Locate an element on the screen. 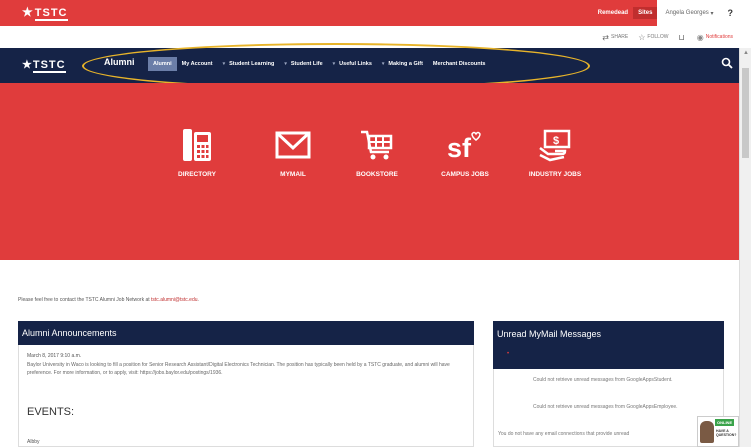 This screenshot has width=751, height=447. tile-label: INDUSTRY JOBS is located at coordinates (555, 174).